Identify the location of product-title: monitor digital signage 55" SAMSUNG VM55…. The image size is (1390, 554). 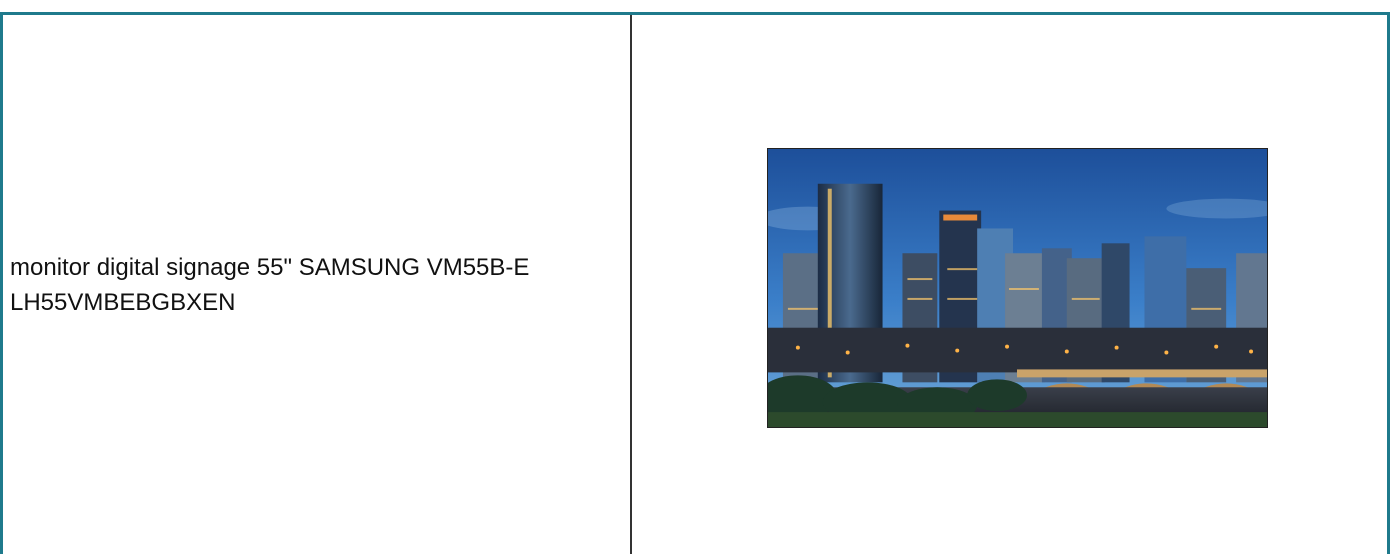
(270, 284).